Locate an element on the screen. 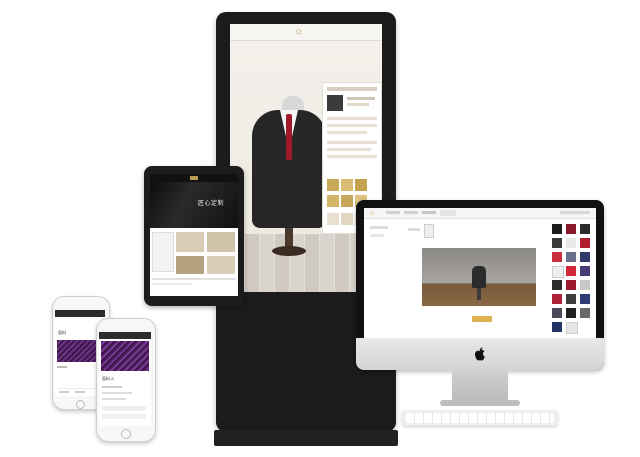  product-shirt-image is located at coordinates (163, 252).